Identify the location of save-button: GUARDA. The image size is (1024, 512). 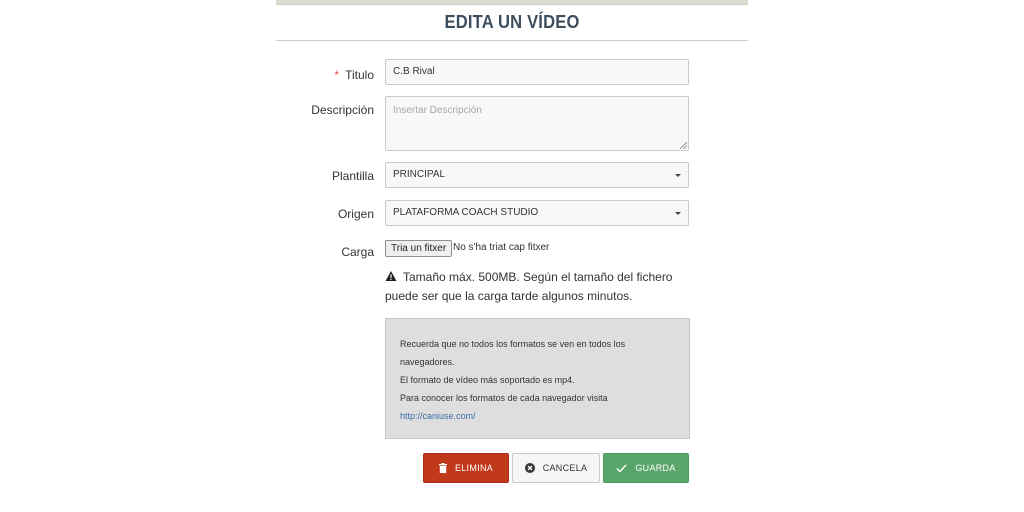
(646, 468).